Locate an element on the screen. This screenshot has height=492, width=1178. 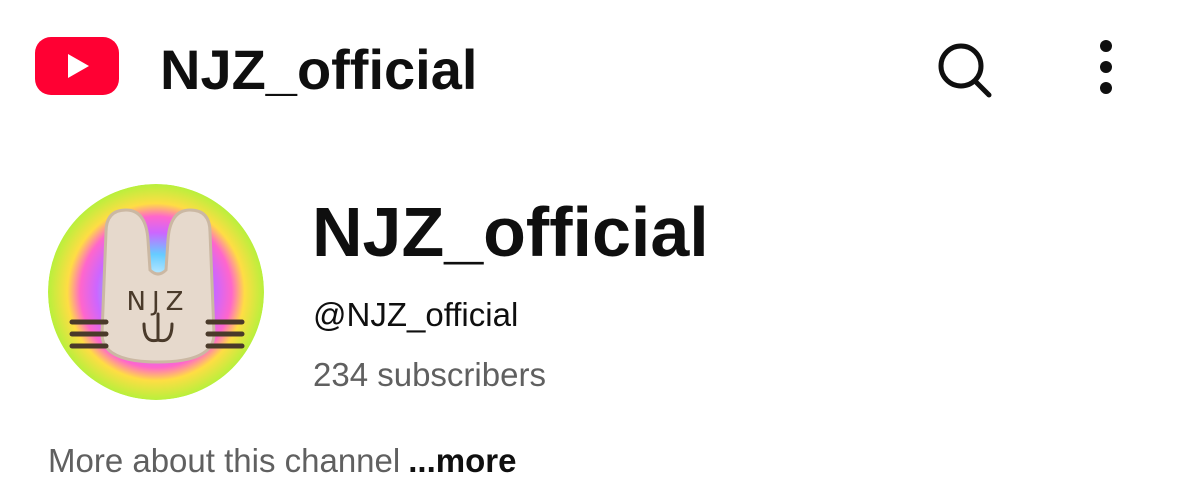
more-vertical-icon is located at coordinates (1106, 67).